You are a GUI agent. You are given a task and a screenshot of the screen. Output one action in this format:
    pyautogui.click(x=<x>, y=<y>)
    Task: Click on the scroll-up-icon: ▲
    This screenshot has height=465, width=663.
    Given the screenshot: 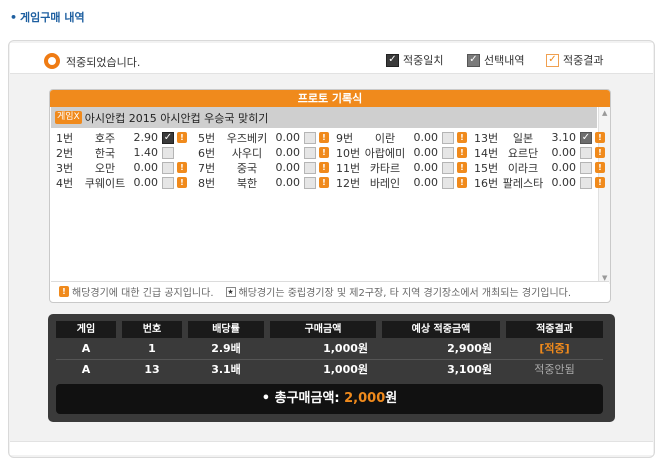 What is the action you would take?
    pyautogui.click(x=604, y=113)
    